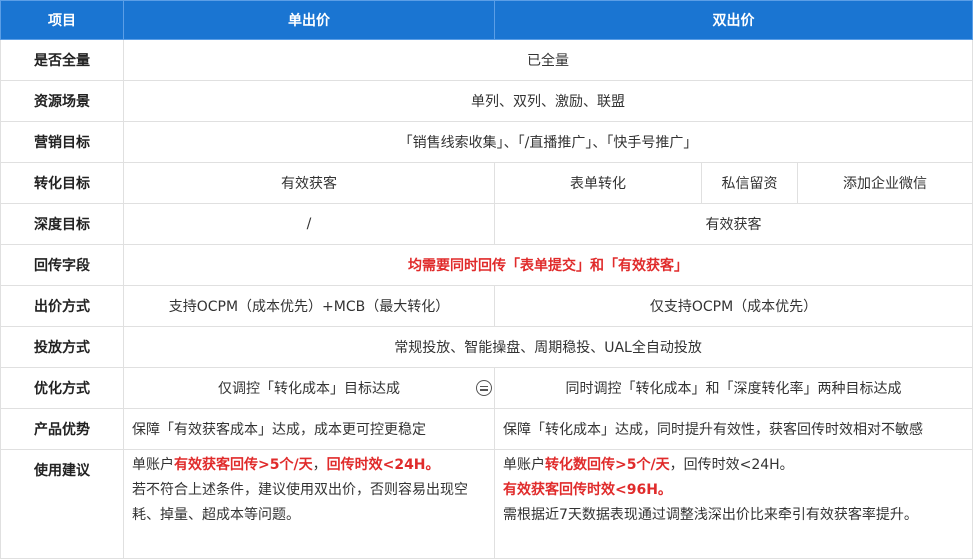  Describe the element at coordinates (309, 20) in the screenshot. I see `header-single-bid: 单出价` at that location.